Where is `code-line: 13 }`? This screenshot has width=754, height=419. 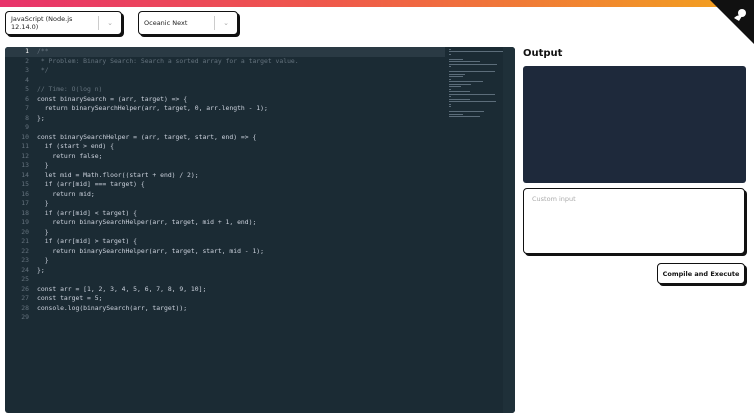 code-line: 13 } is located at coordinates (225, 166).